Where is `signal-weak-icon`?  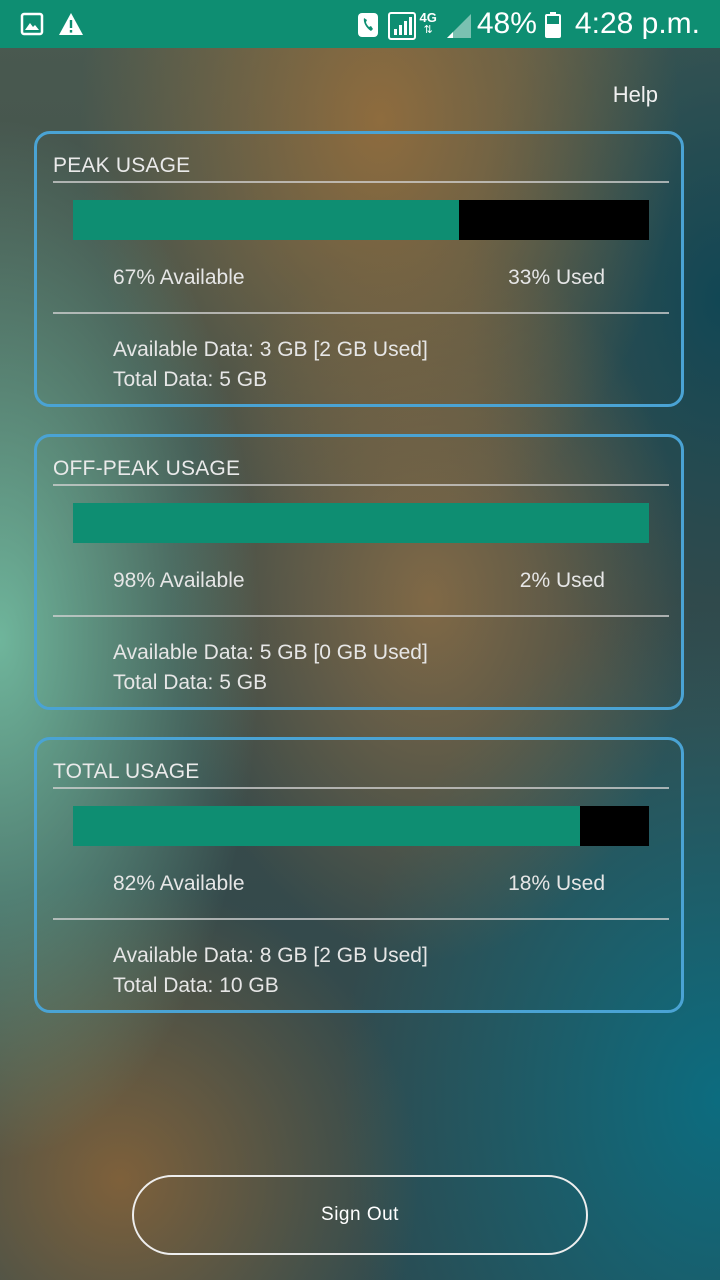 signal-weak-icon is located at coordinates (458, 25).